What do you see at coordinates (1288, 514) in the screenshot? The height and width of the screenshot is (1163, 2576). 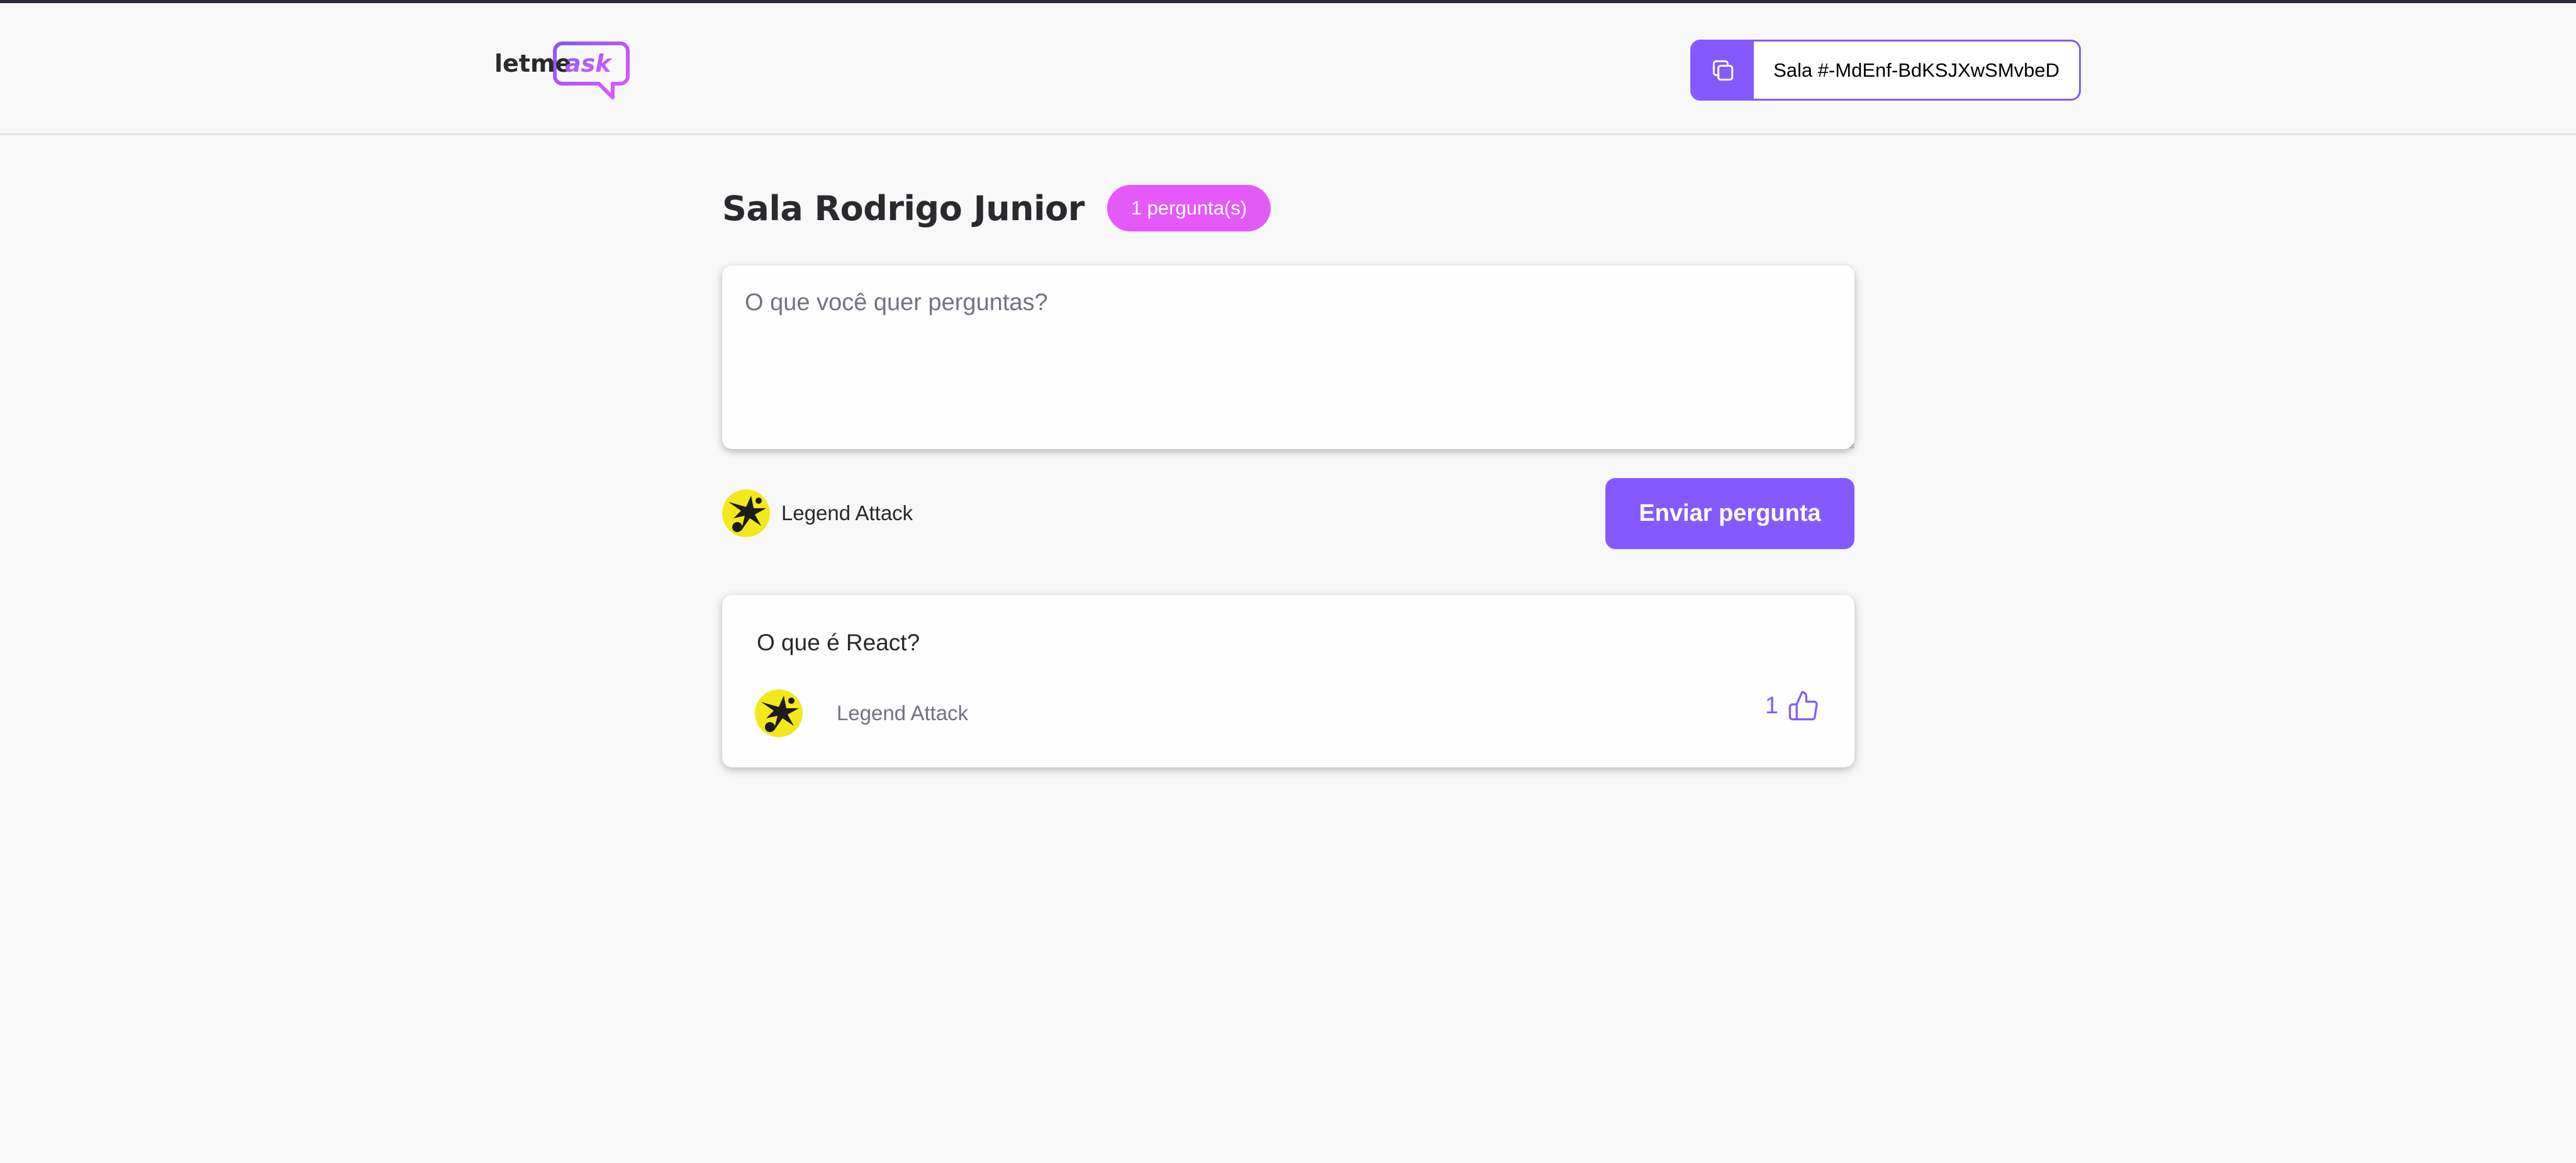 I see `question-form-footer: Legend Attack Enviar pergunta` at bounding box center [1288, 514].